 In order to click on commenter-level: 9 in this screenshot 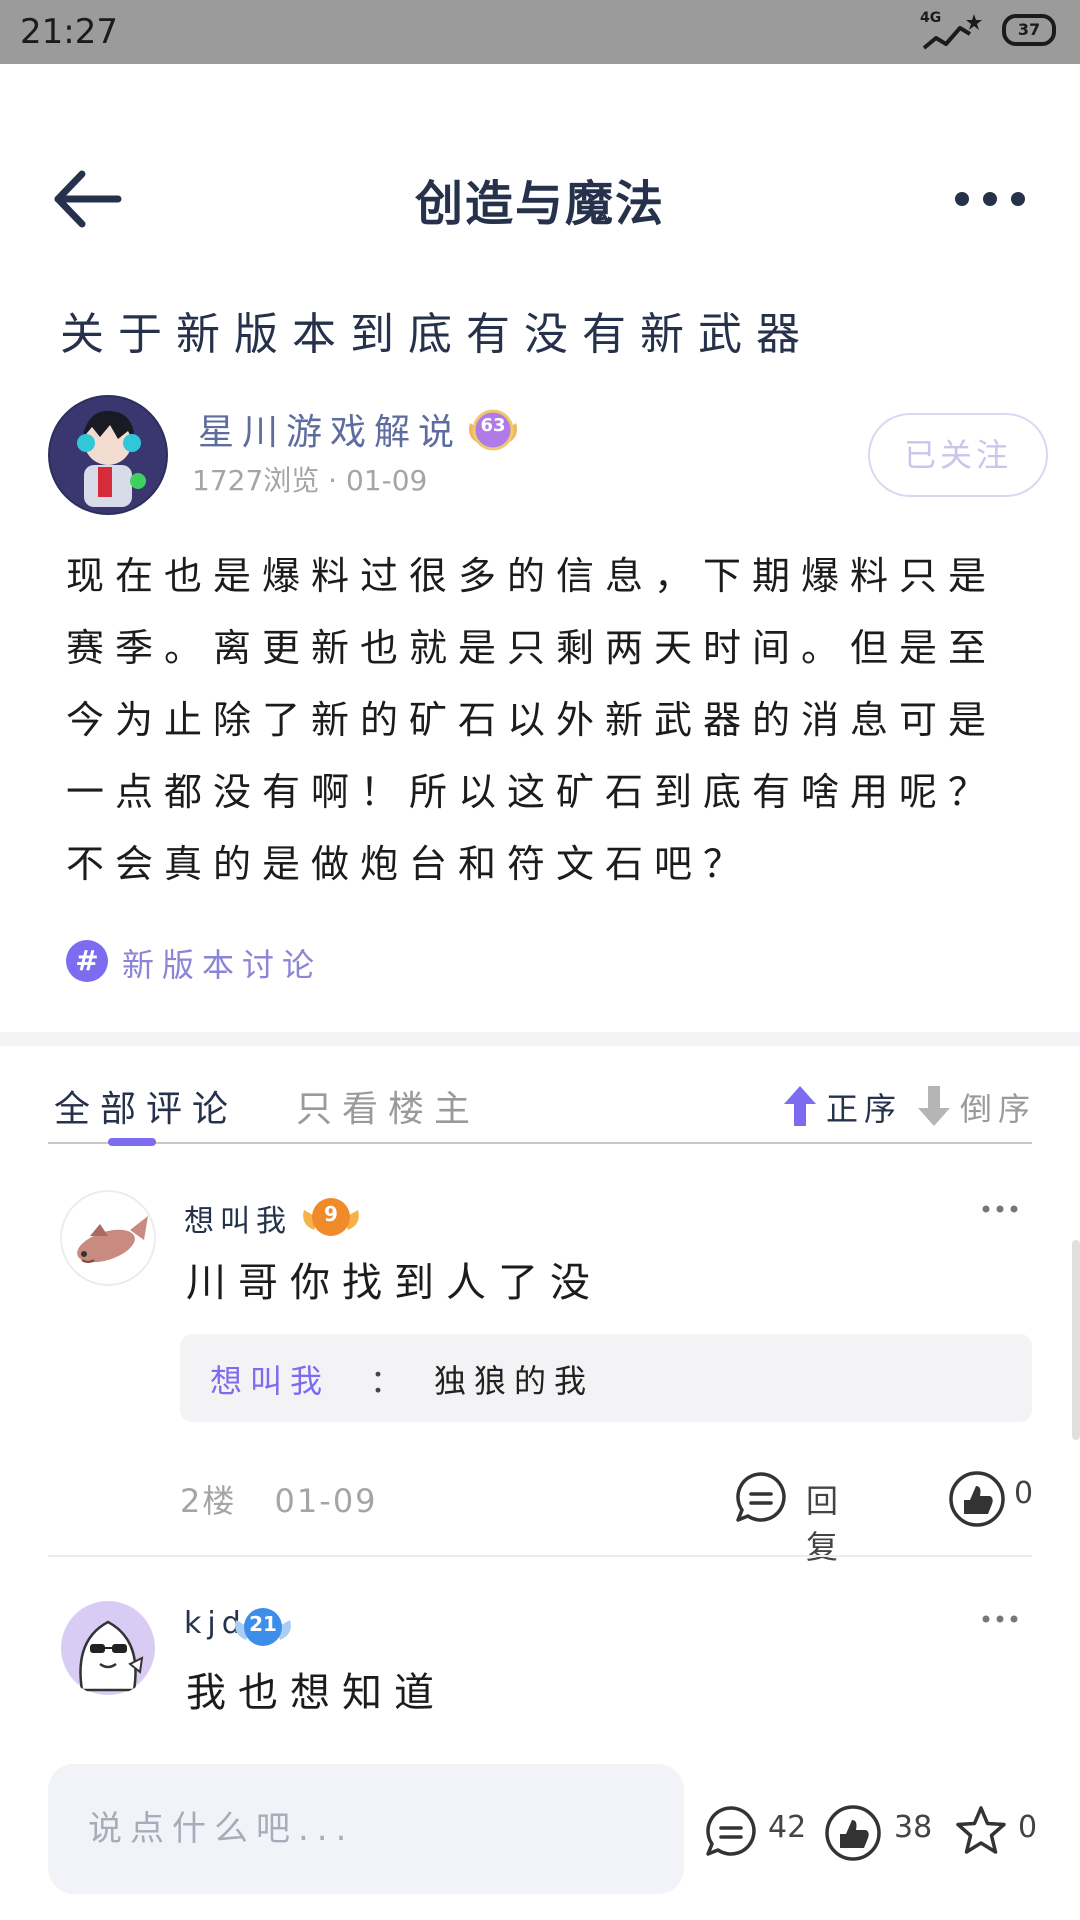, I will do `click(331, 1214)`.